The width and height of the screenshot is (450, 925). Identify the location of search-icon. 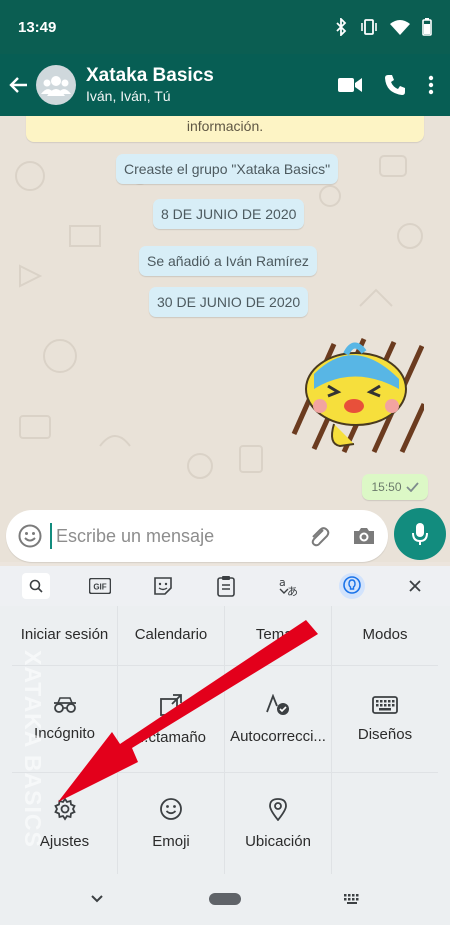
(36, 586).